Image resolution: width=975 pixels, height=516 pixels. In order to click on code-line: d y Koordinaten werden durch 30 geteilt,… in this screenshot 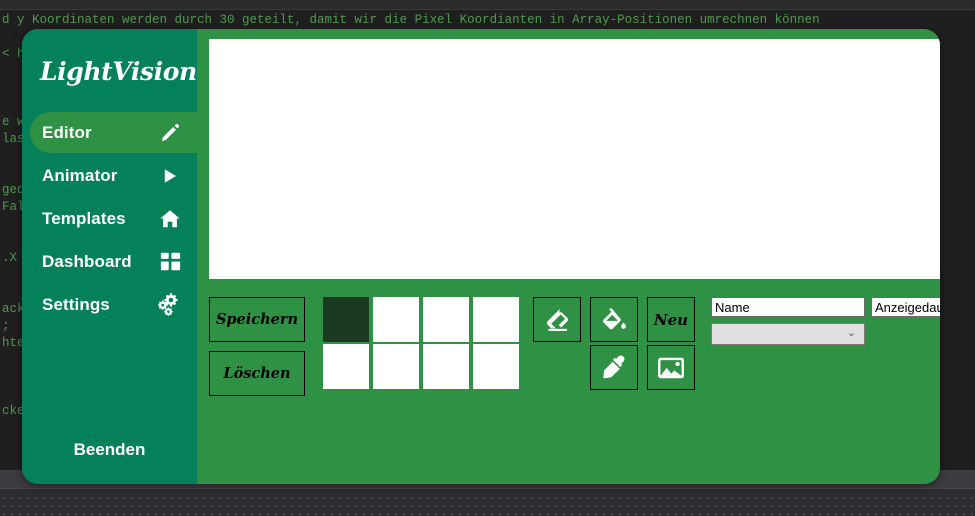, I will do `click(411, 20)`.